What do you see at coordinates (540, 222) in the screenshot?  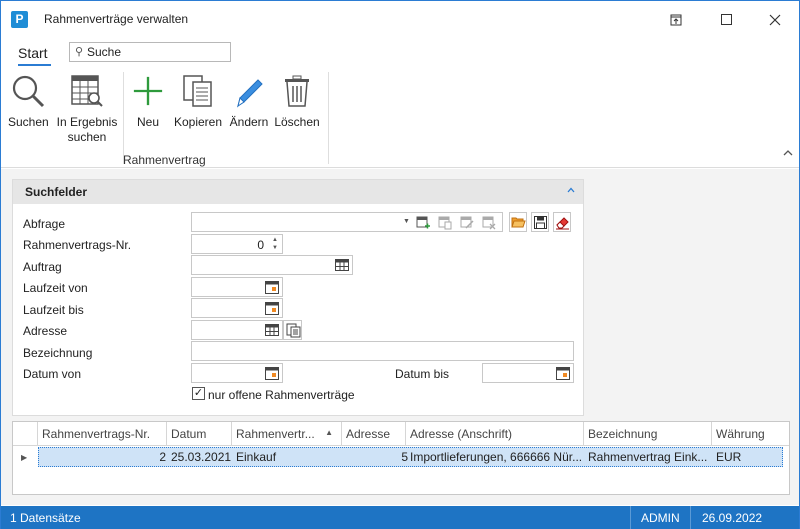 I see `save-disk-icon` at bounding box center [540, 222].